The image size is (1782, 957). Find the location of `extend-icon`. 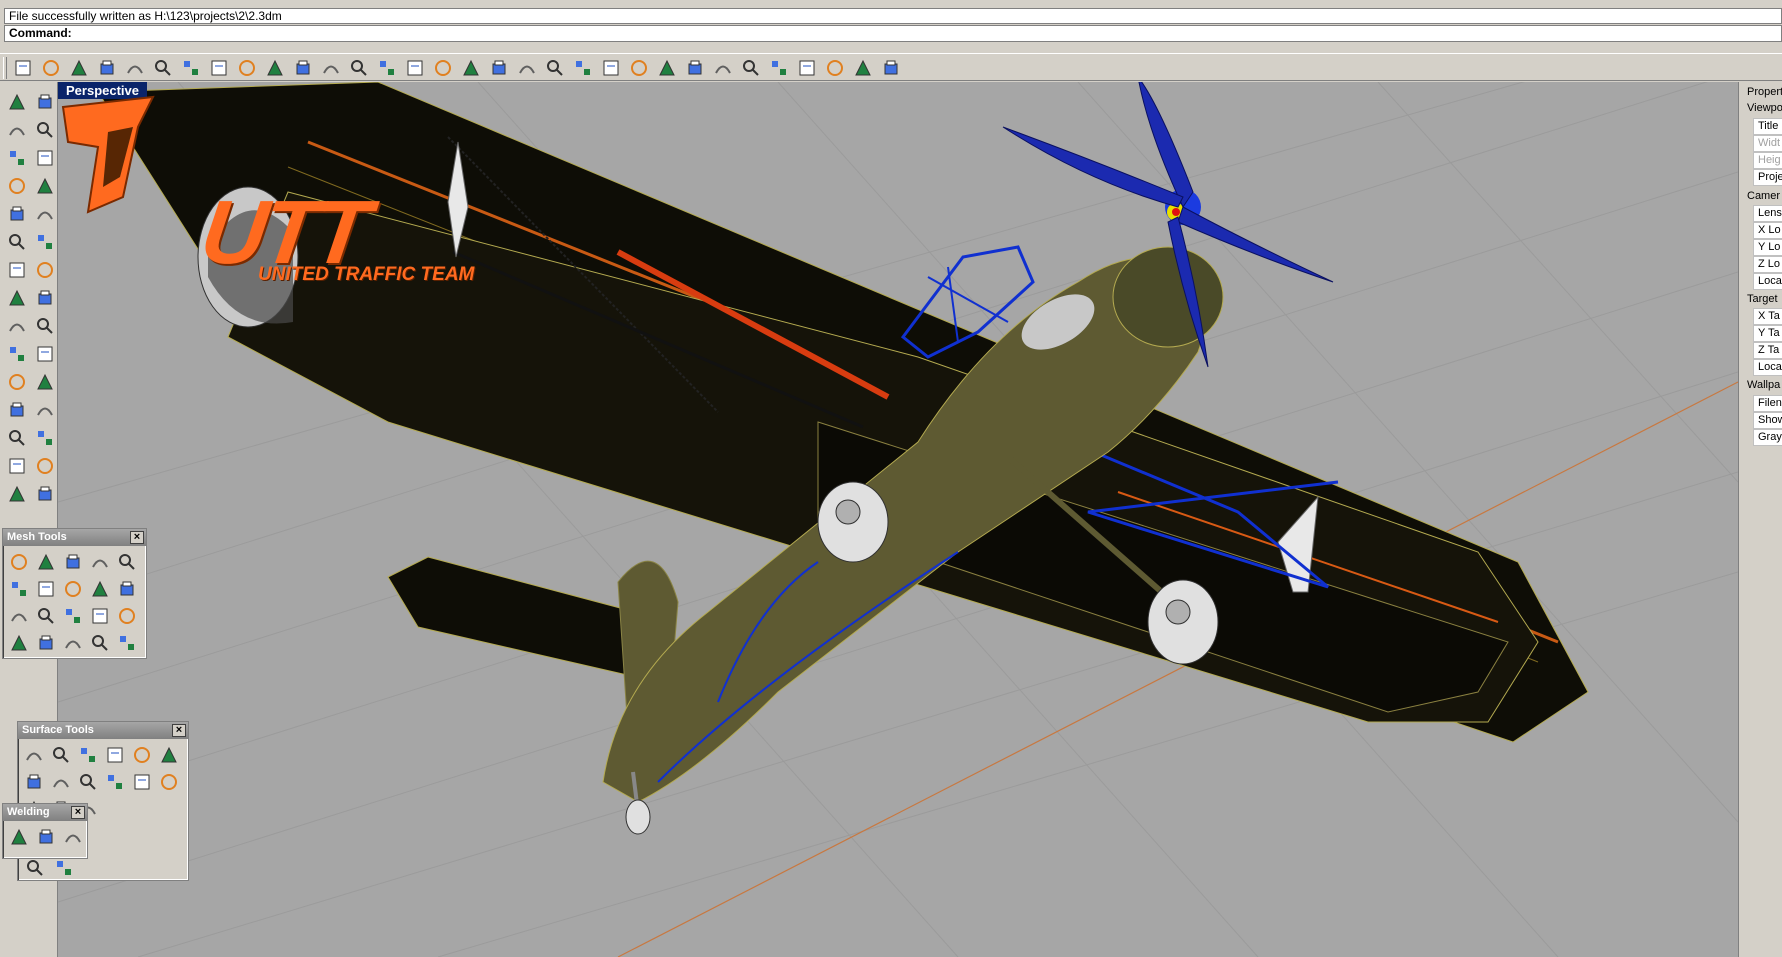

extend-icon is located at coordinates (45, 410).